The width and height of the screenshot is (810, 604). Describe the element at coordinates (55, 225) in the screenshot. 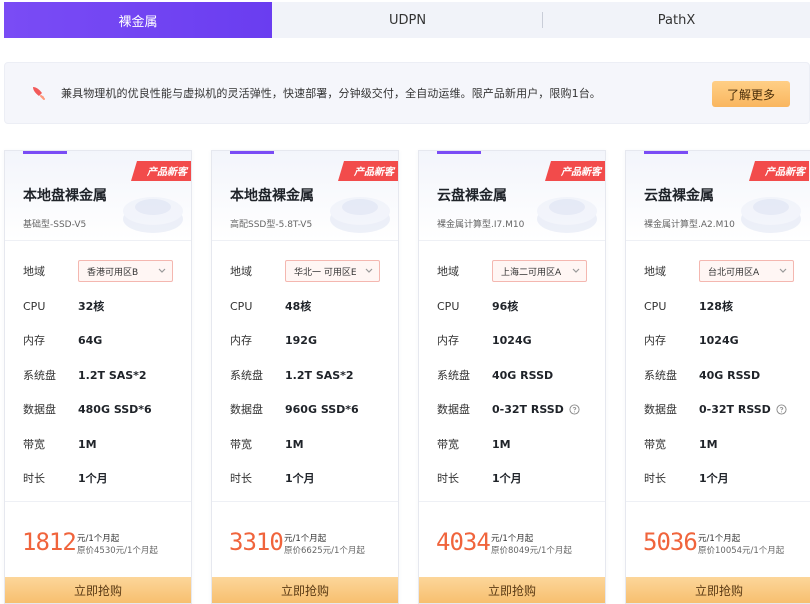

I see `card-subtitle: 基础型-SSD-V5` at that location.